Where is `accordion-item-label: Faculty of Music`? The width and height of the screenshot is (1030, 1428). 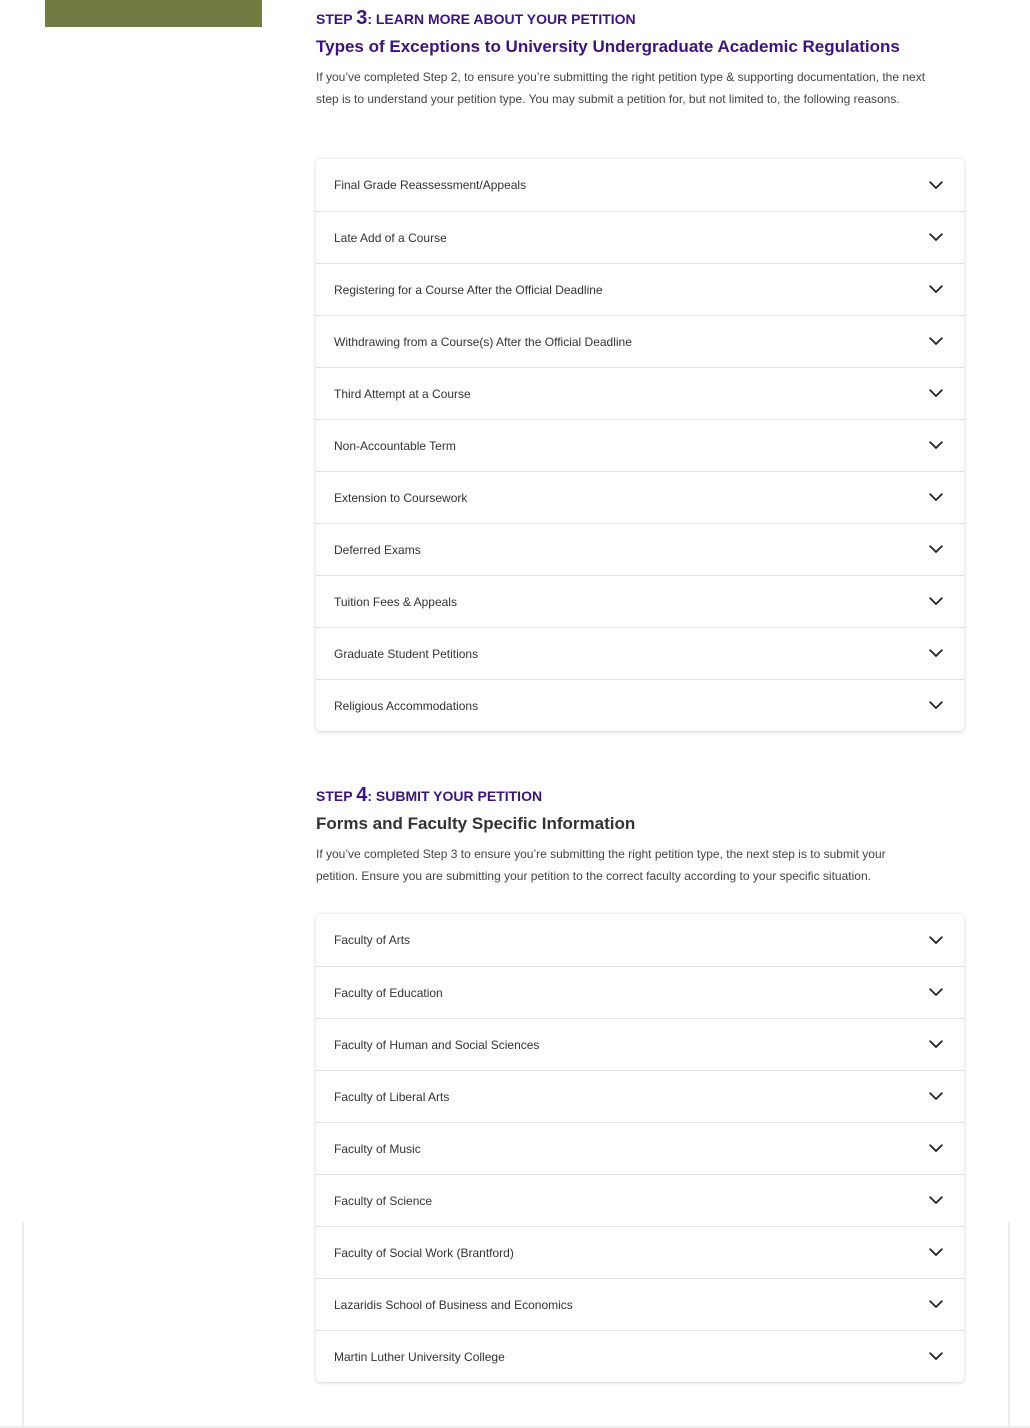
accordion-item-label: Faculty of Music is located at coordinates (377, 1148).